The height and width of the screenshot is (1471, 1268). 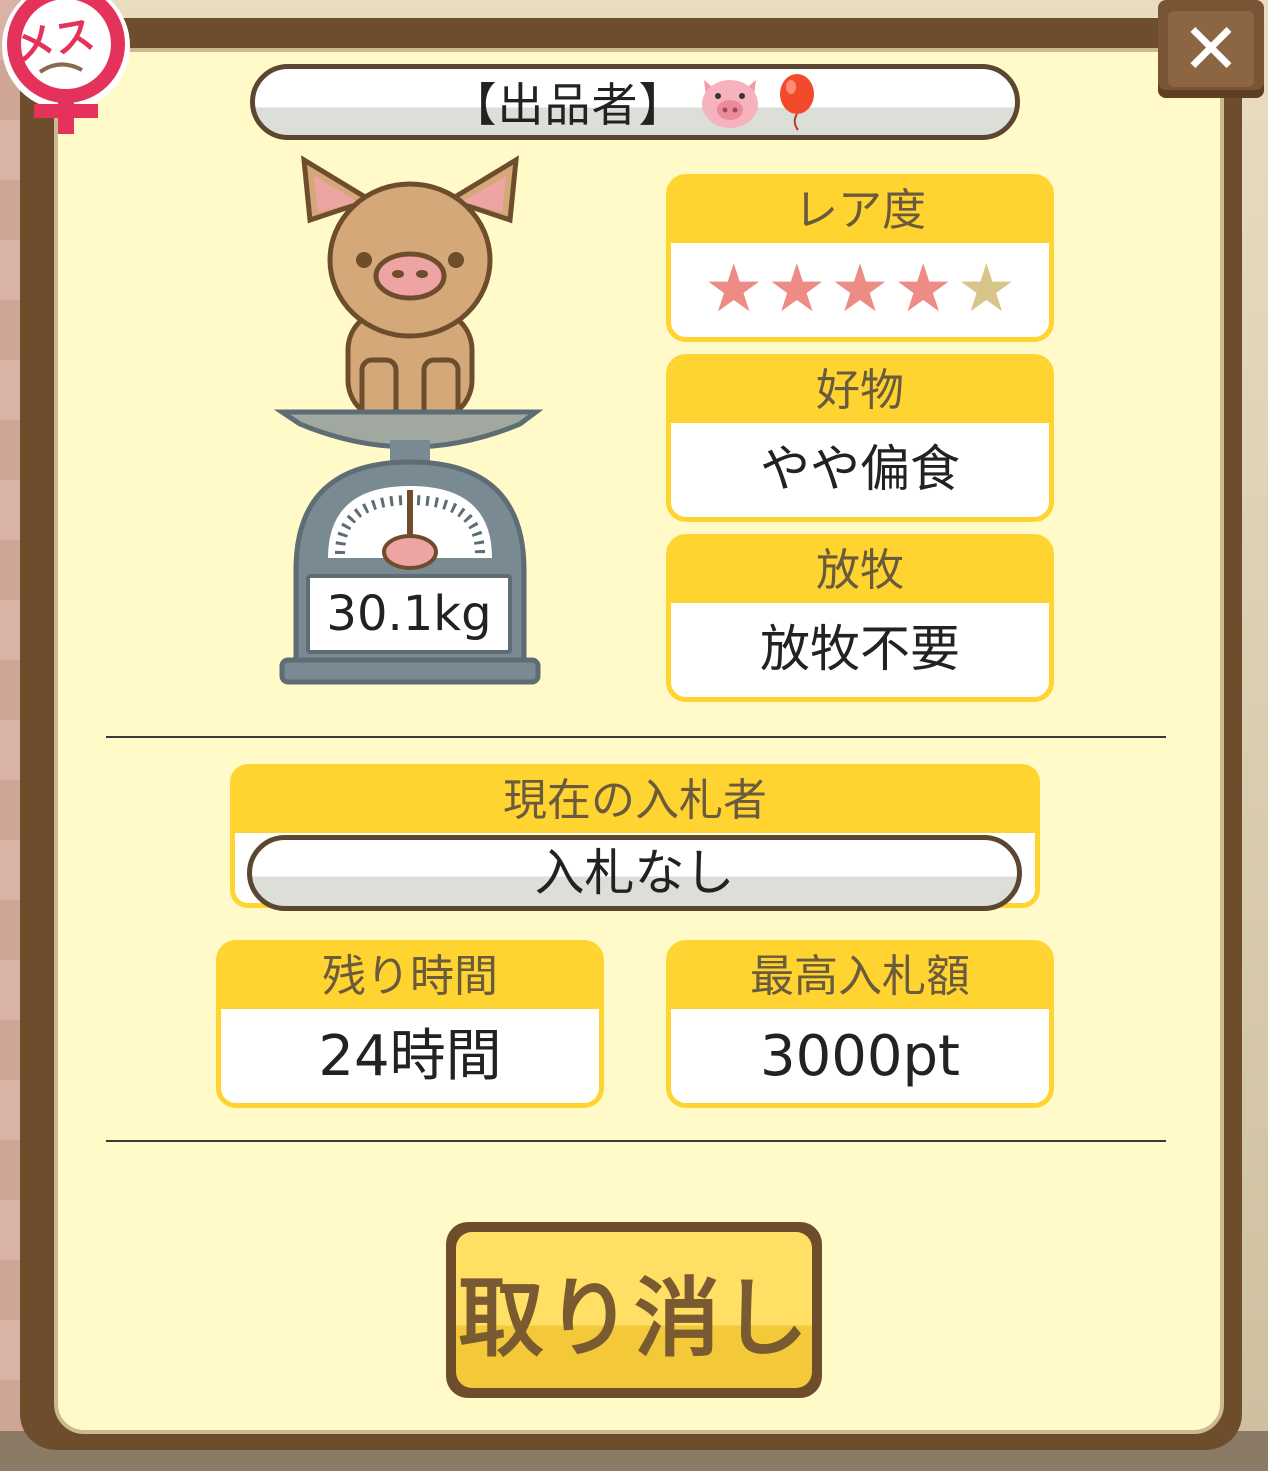 I want to click on rarity-box: レア度 ★ ★ ★ ★ ★, so click(x=860, y=258).